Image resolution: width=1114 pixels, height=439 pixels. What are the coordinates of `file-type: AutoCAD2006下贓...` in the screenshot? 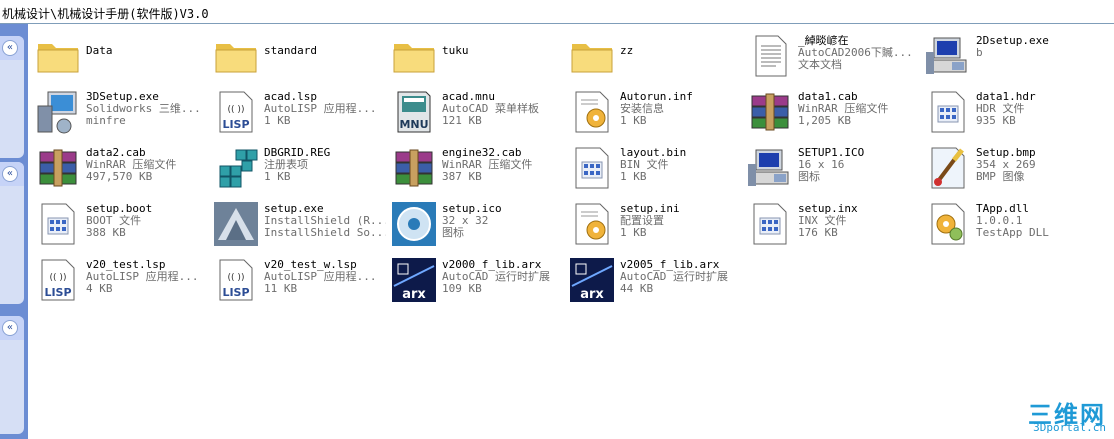 It's located at (855, 53).